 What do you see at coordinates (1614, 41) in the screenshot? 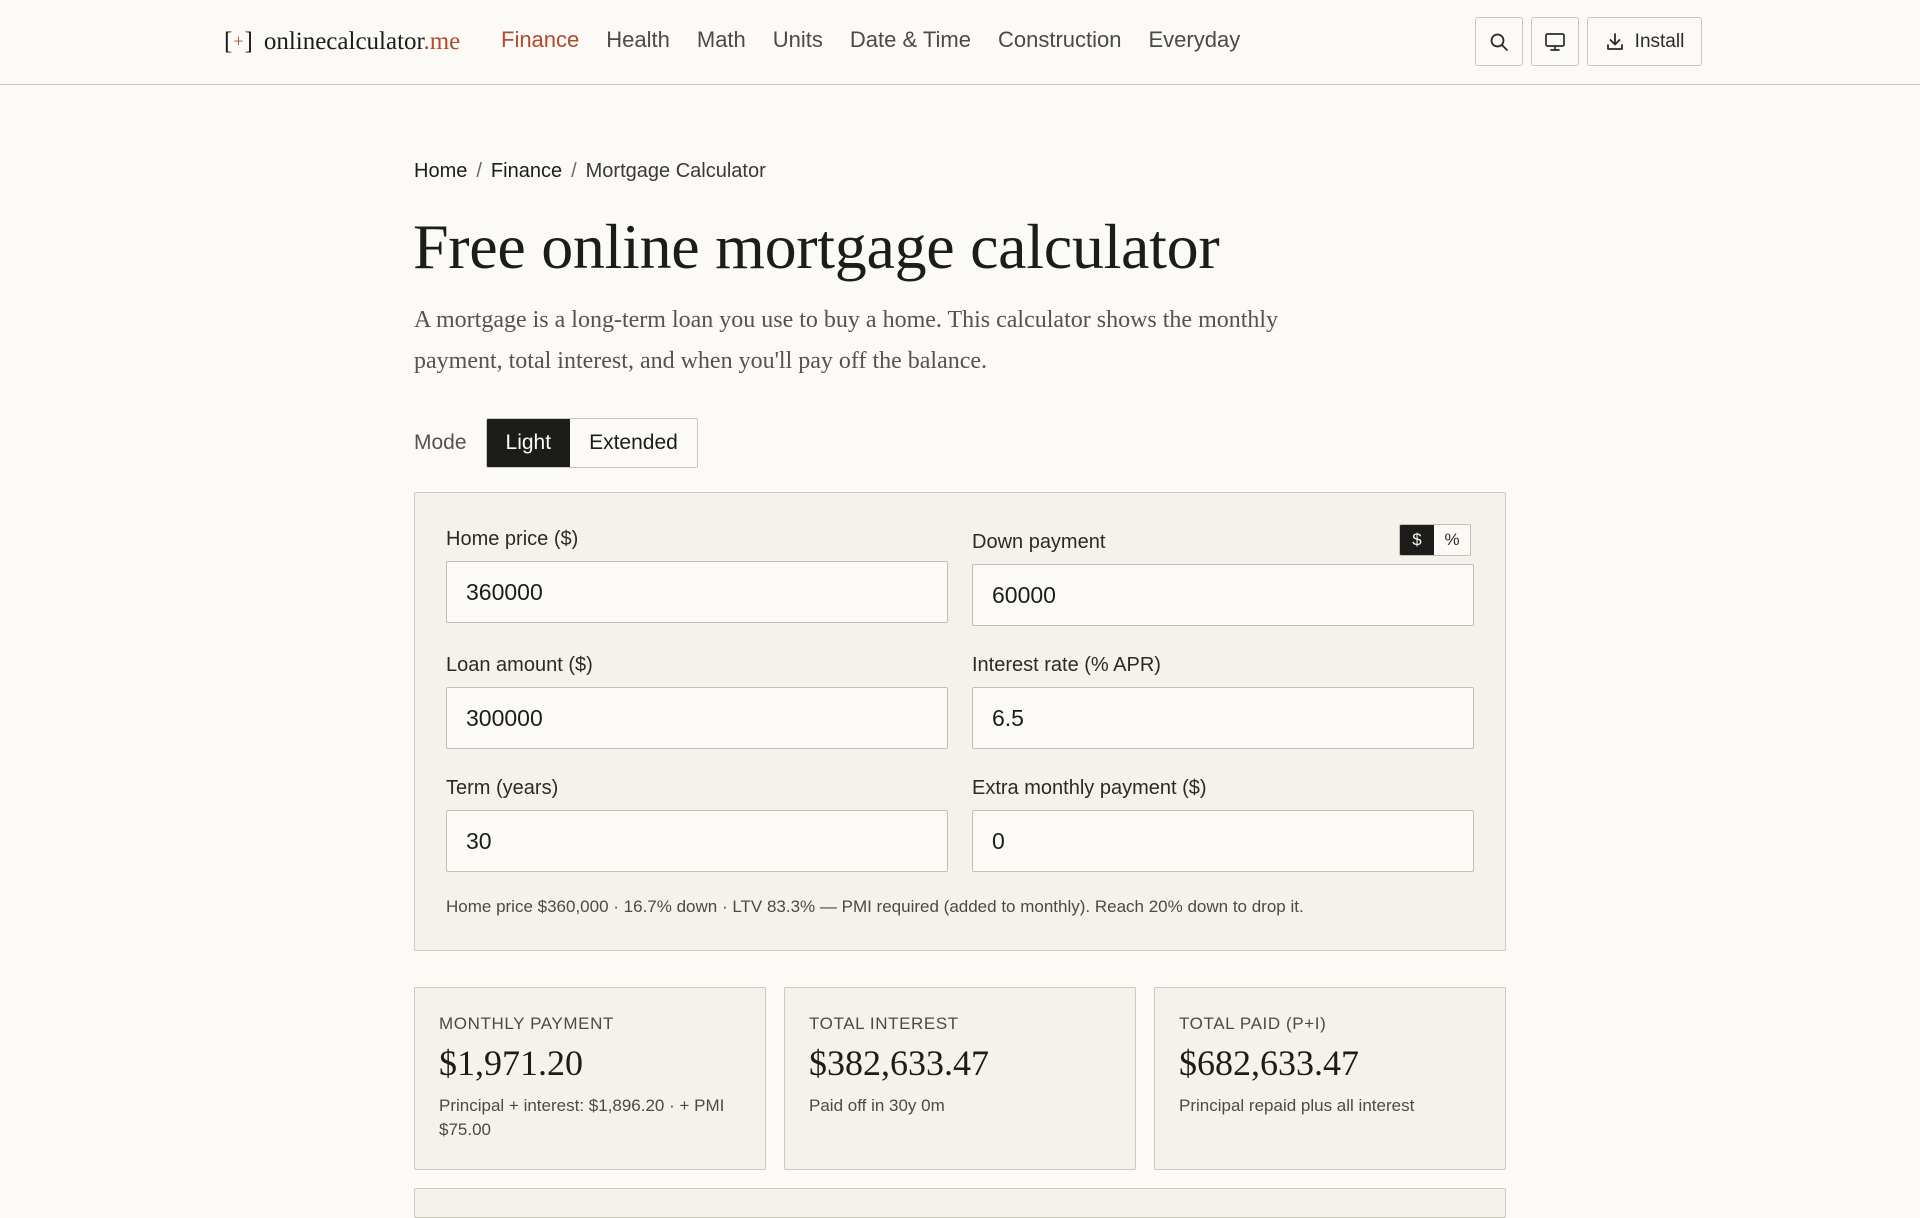
I see `download-icon` at bounding box center [1614, 41].